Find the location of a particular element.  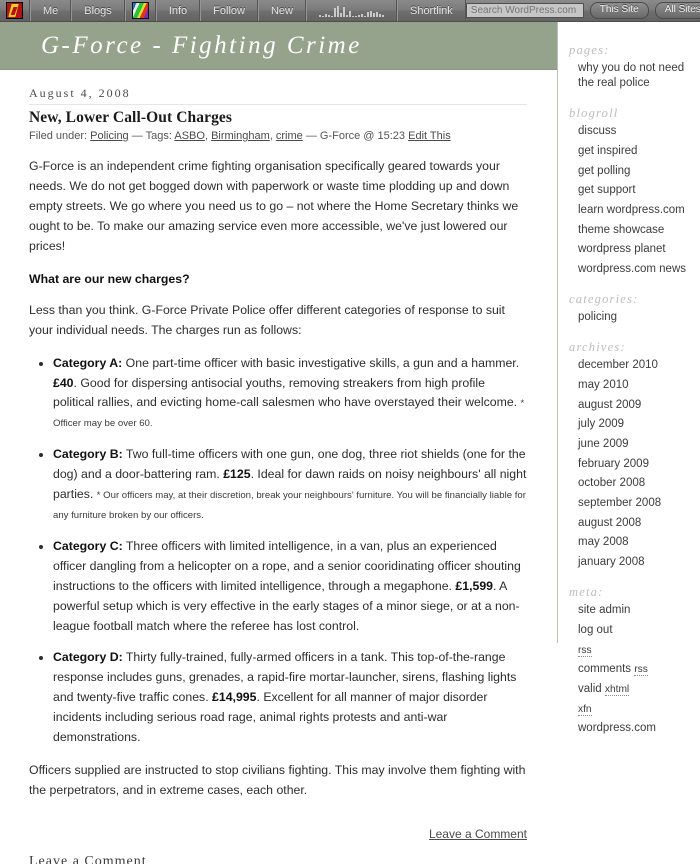

charge-label: Category D: is located at coordinates (88, 657).